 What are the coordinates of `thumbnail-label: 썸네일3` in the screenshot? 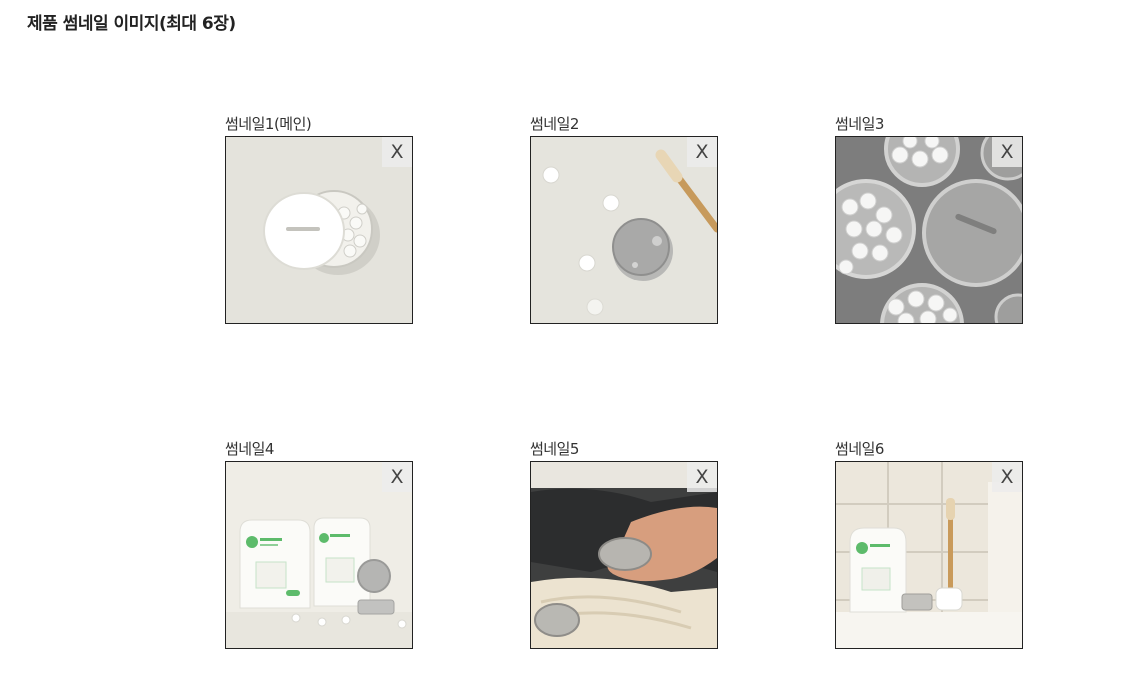 It's located at (859, 124).